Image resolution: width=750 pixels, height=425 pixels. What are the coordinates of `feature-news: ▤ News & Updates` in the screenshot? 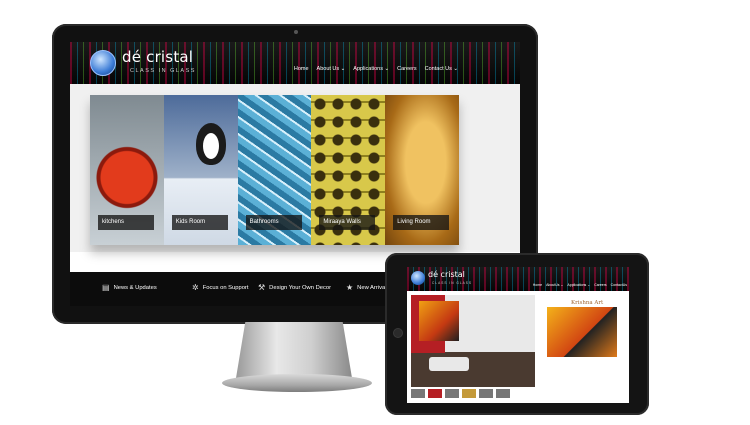 It's located at (129, 287).